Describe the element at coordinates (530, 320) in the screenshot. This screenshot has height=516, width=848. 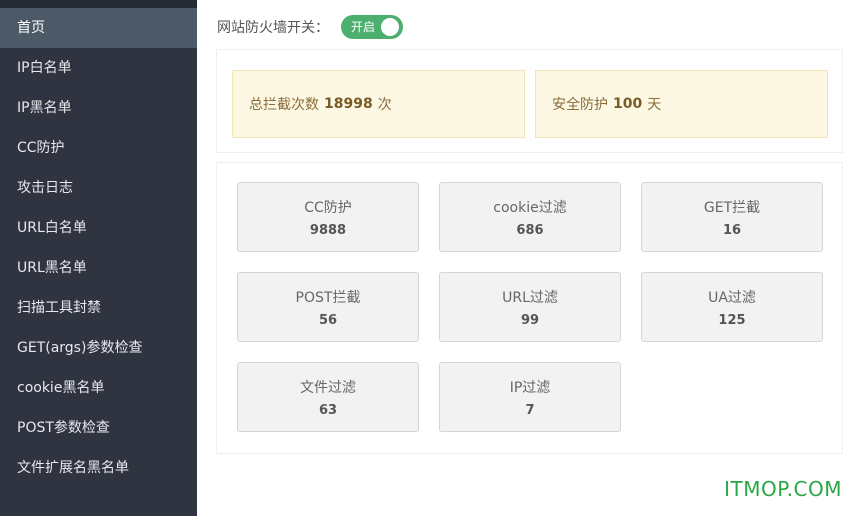
I see `stat-value: 99` at that location.